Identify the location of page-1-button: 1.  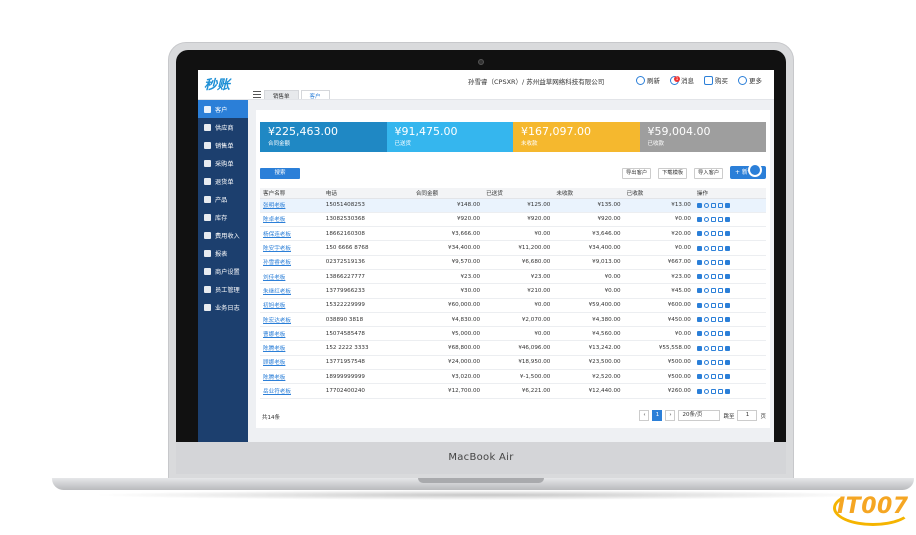
(657, 415).